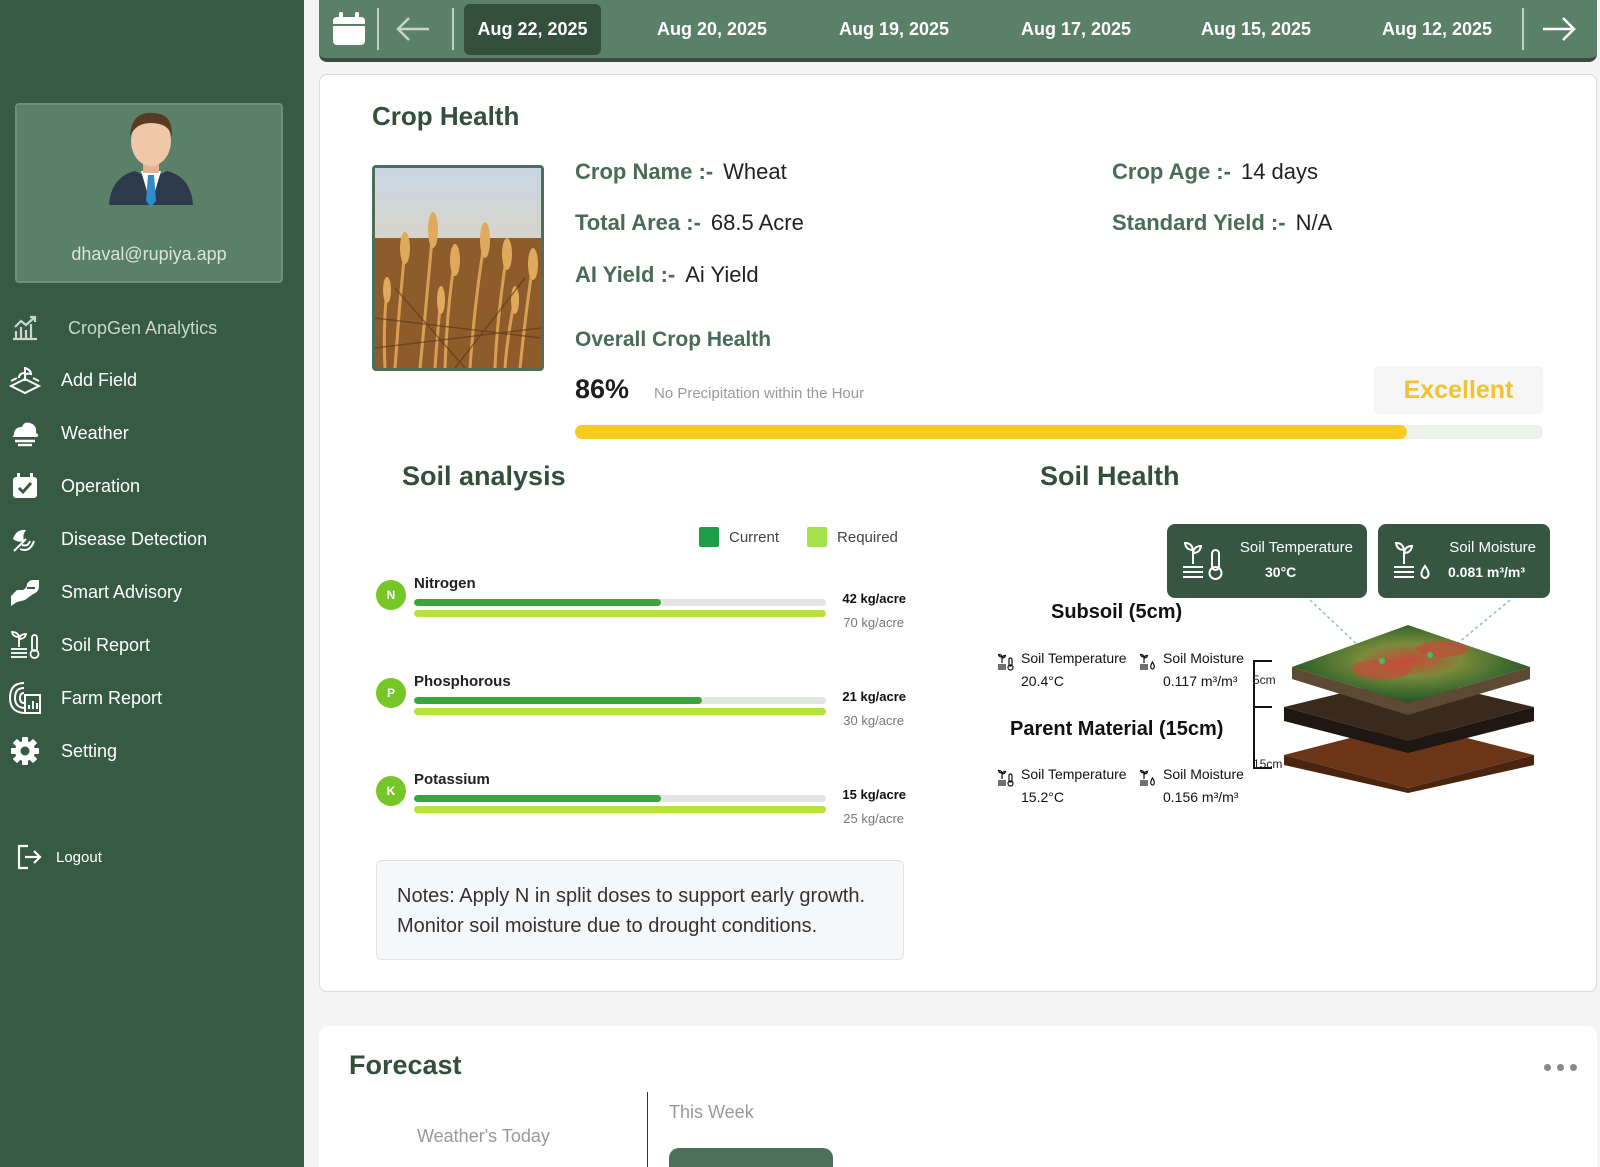 Image resolution: width=1600 pixels, height=1167 pixels. What do you see at coordinates (739, 537) in the screenshot?
I see `legend-current: Current` at bounding box center [739, 537].